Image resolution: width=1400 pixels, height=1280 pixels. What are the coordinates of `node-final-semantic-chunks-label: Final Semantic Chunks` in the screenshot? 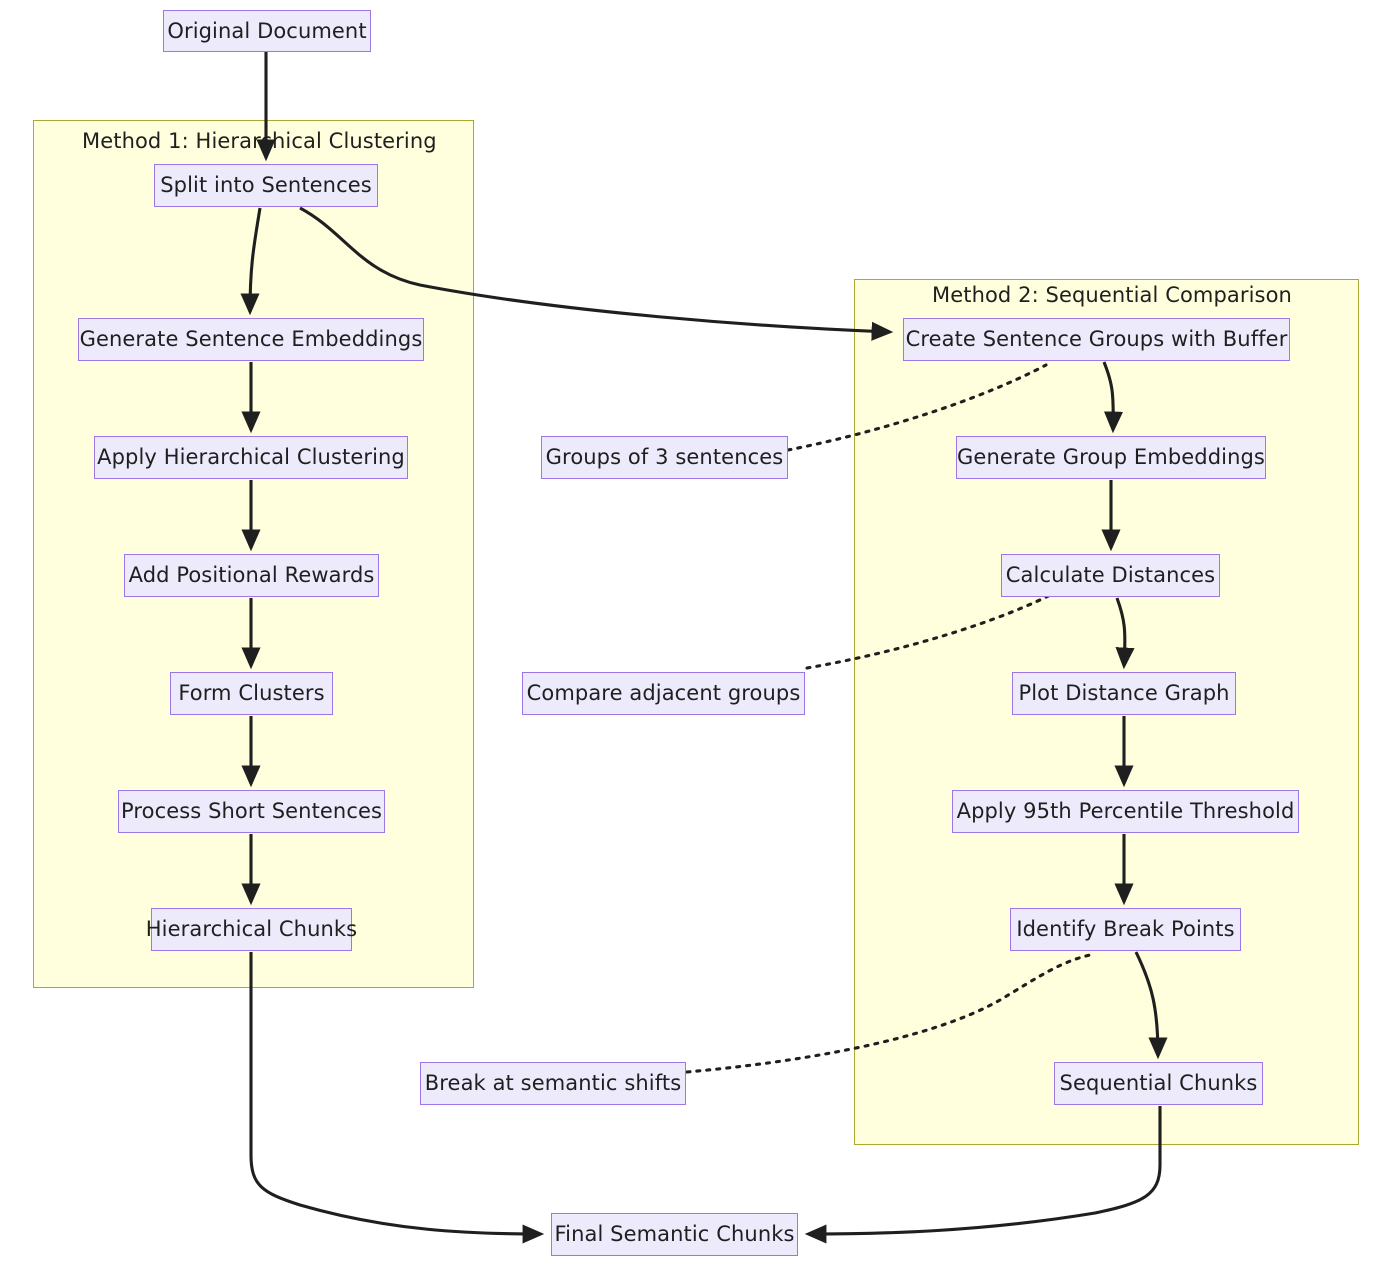 It's located at (674, 1234).